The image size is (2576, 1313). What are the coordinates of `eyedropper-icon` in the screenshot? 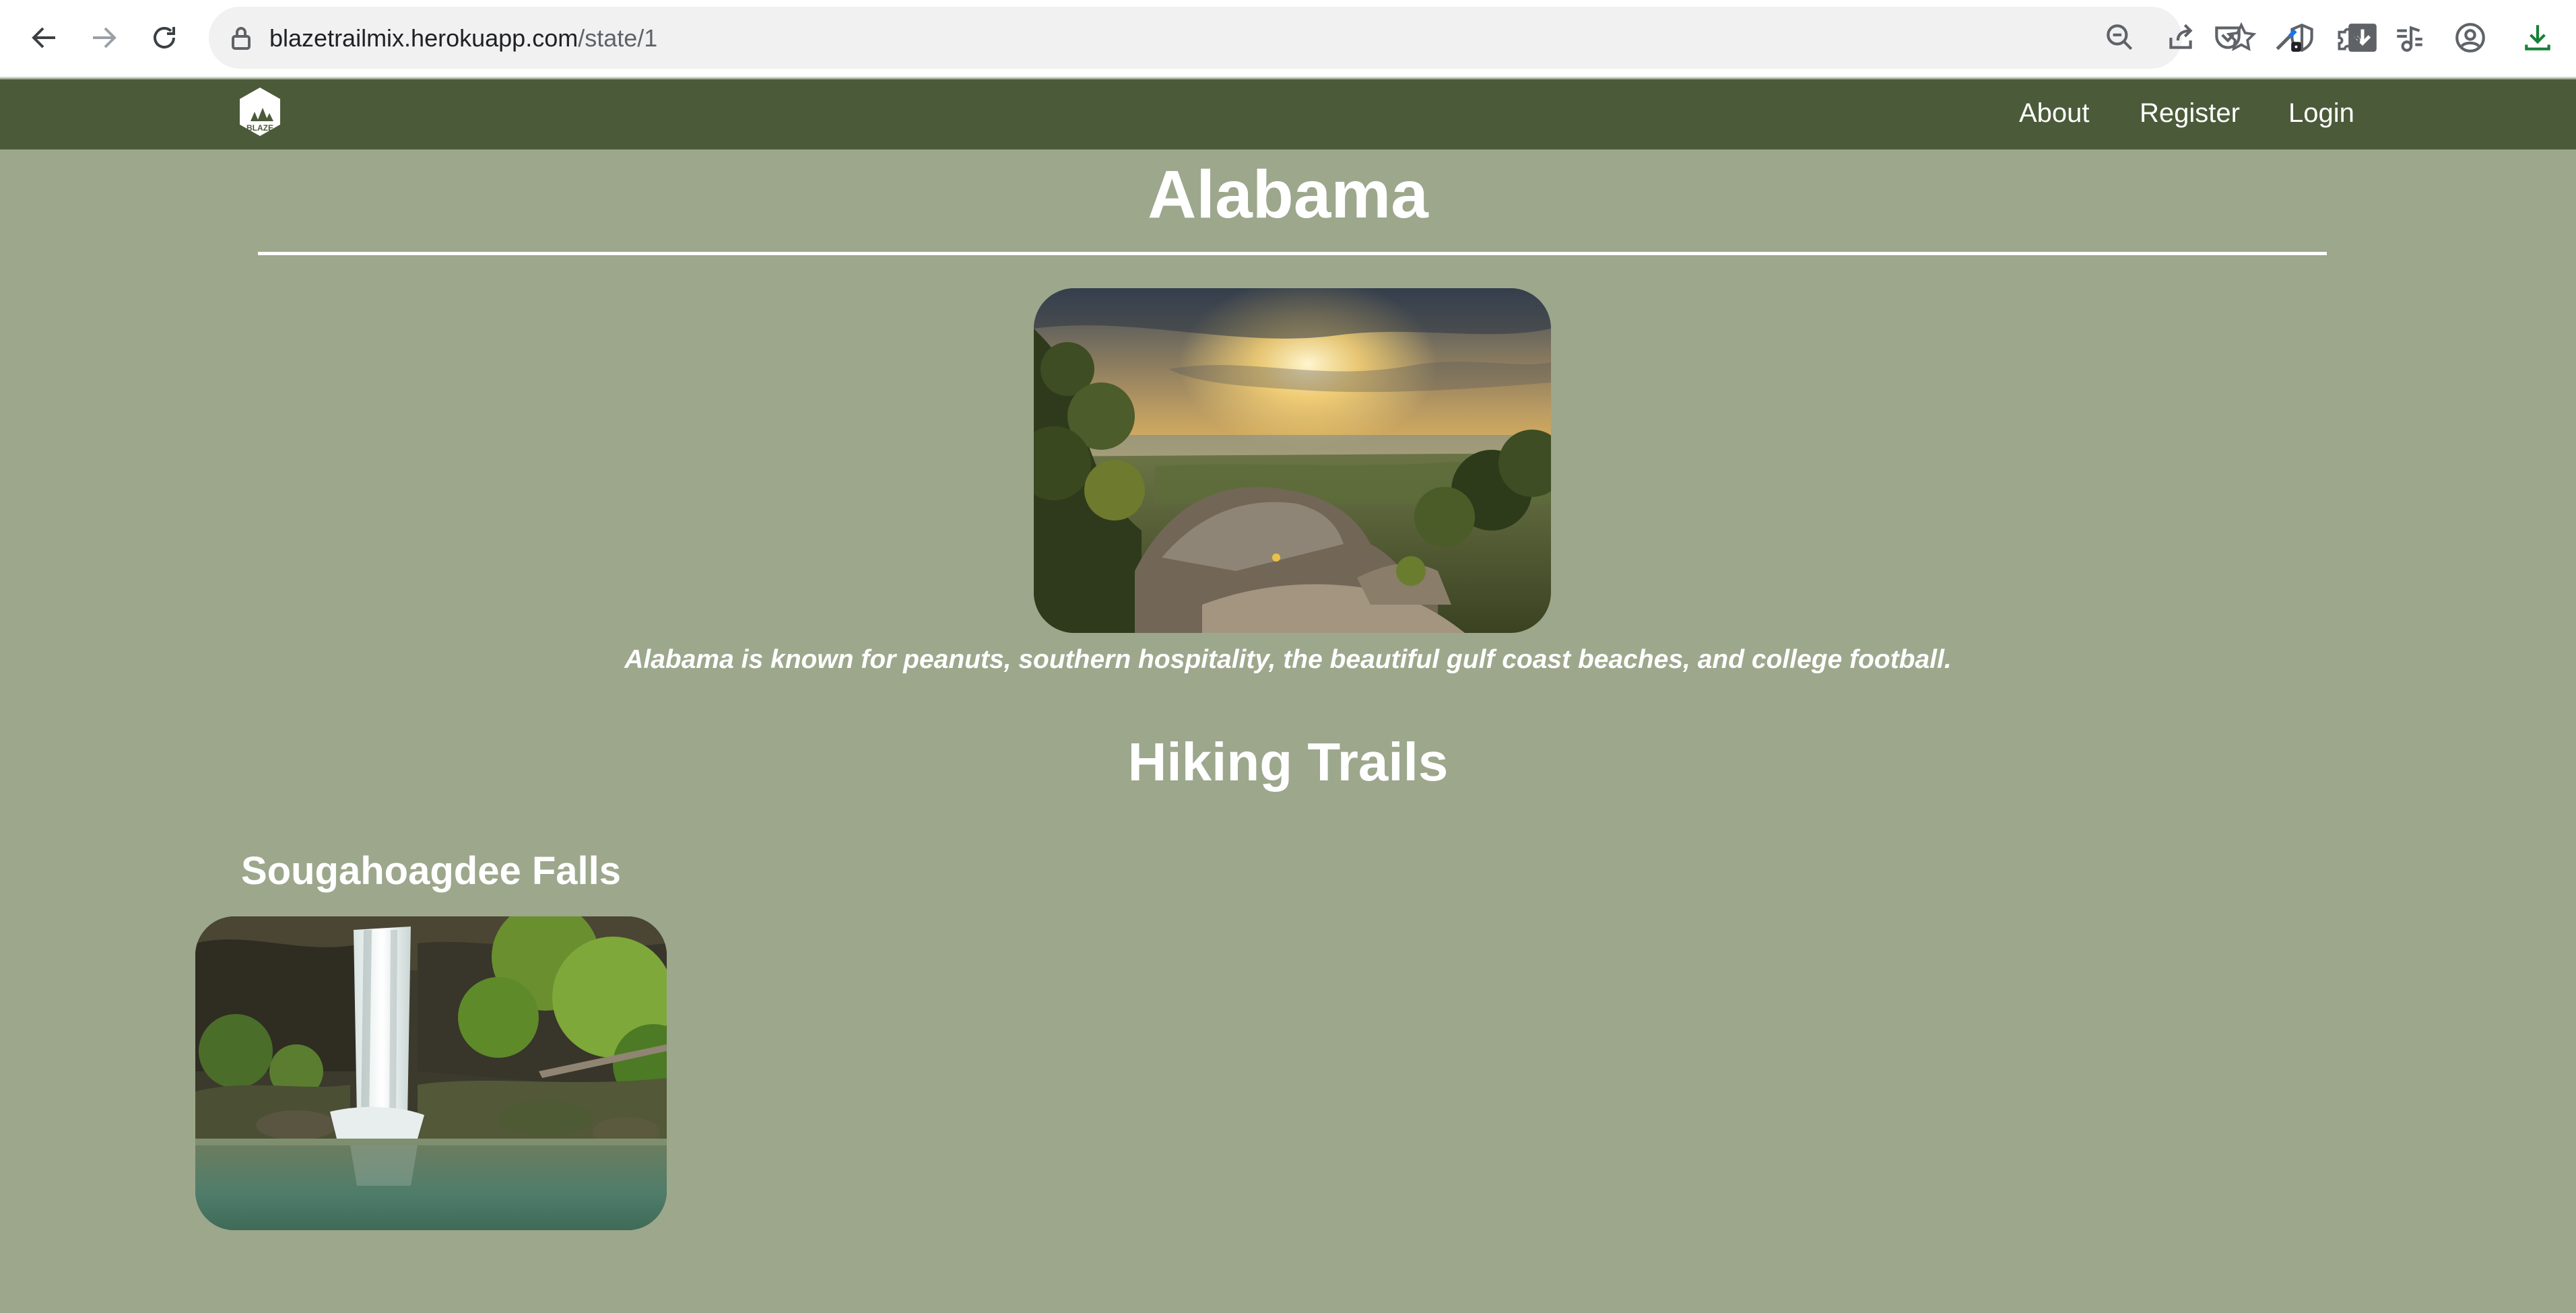 It's located at (2288, 37).